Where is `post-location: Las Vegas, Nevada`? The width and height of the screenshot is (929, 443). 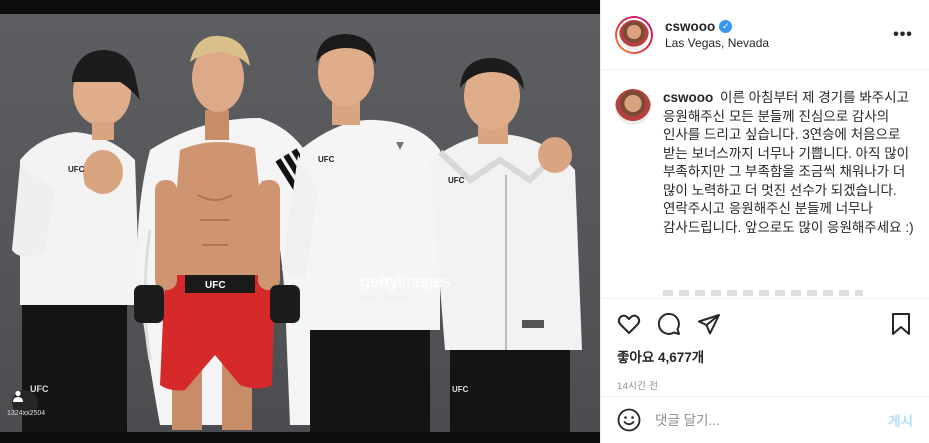 post-location: Las Vegas, Nevada is located at coordinates (778, 43).